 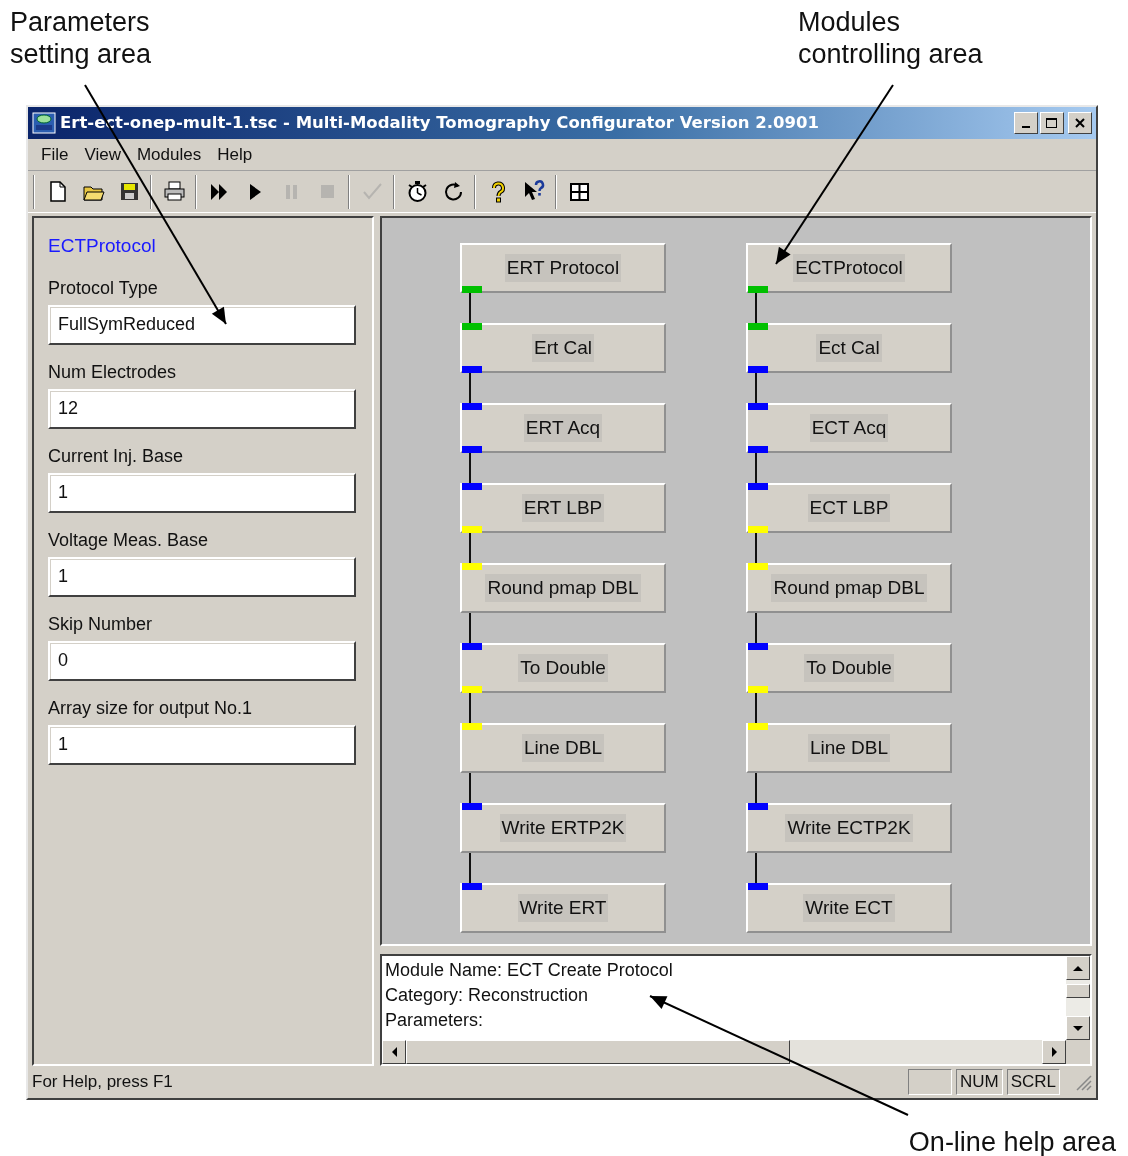 I want to click on field-label: Current Inj. Base, so click(x=116, y=456).